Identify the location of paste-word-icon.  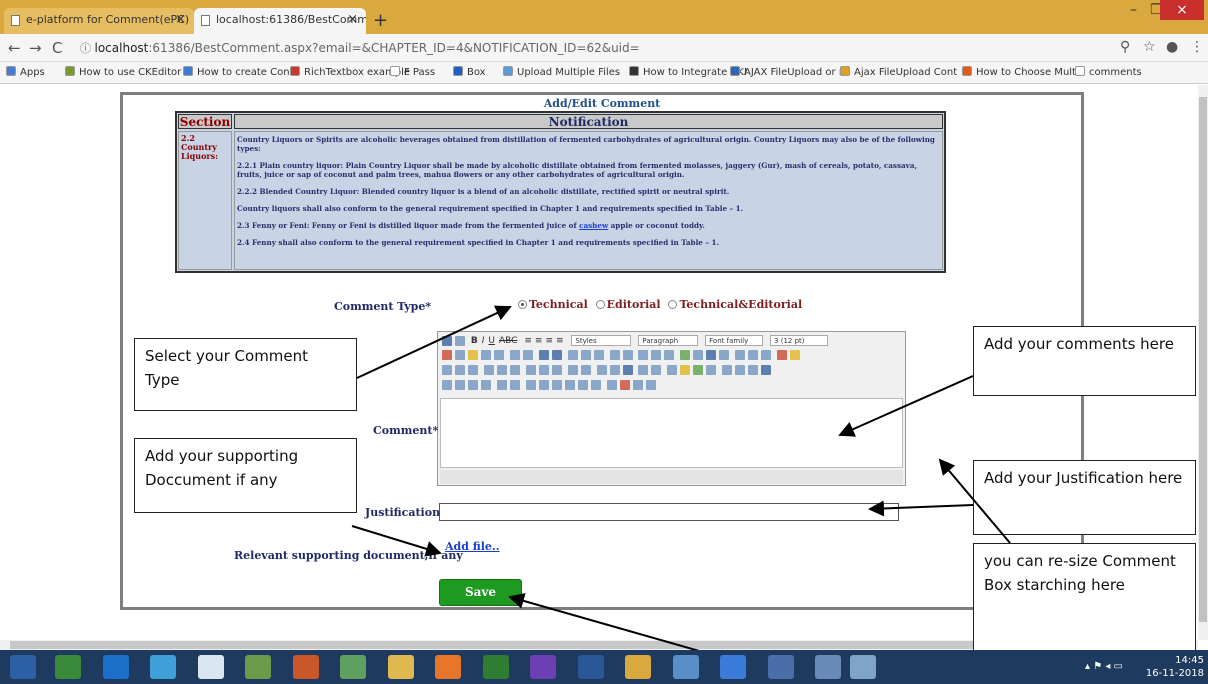
(499, 355).